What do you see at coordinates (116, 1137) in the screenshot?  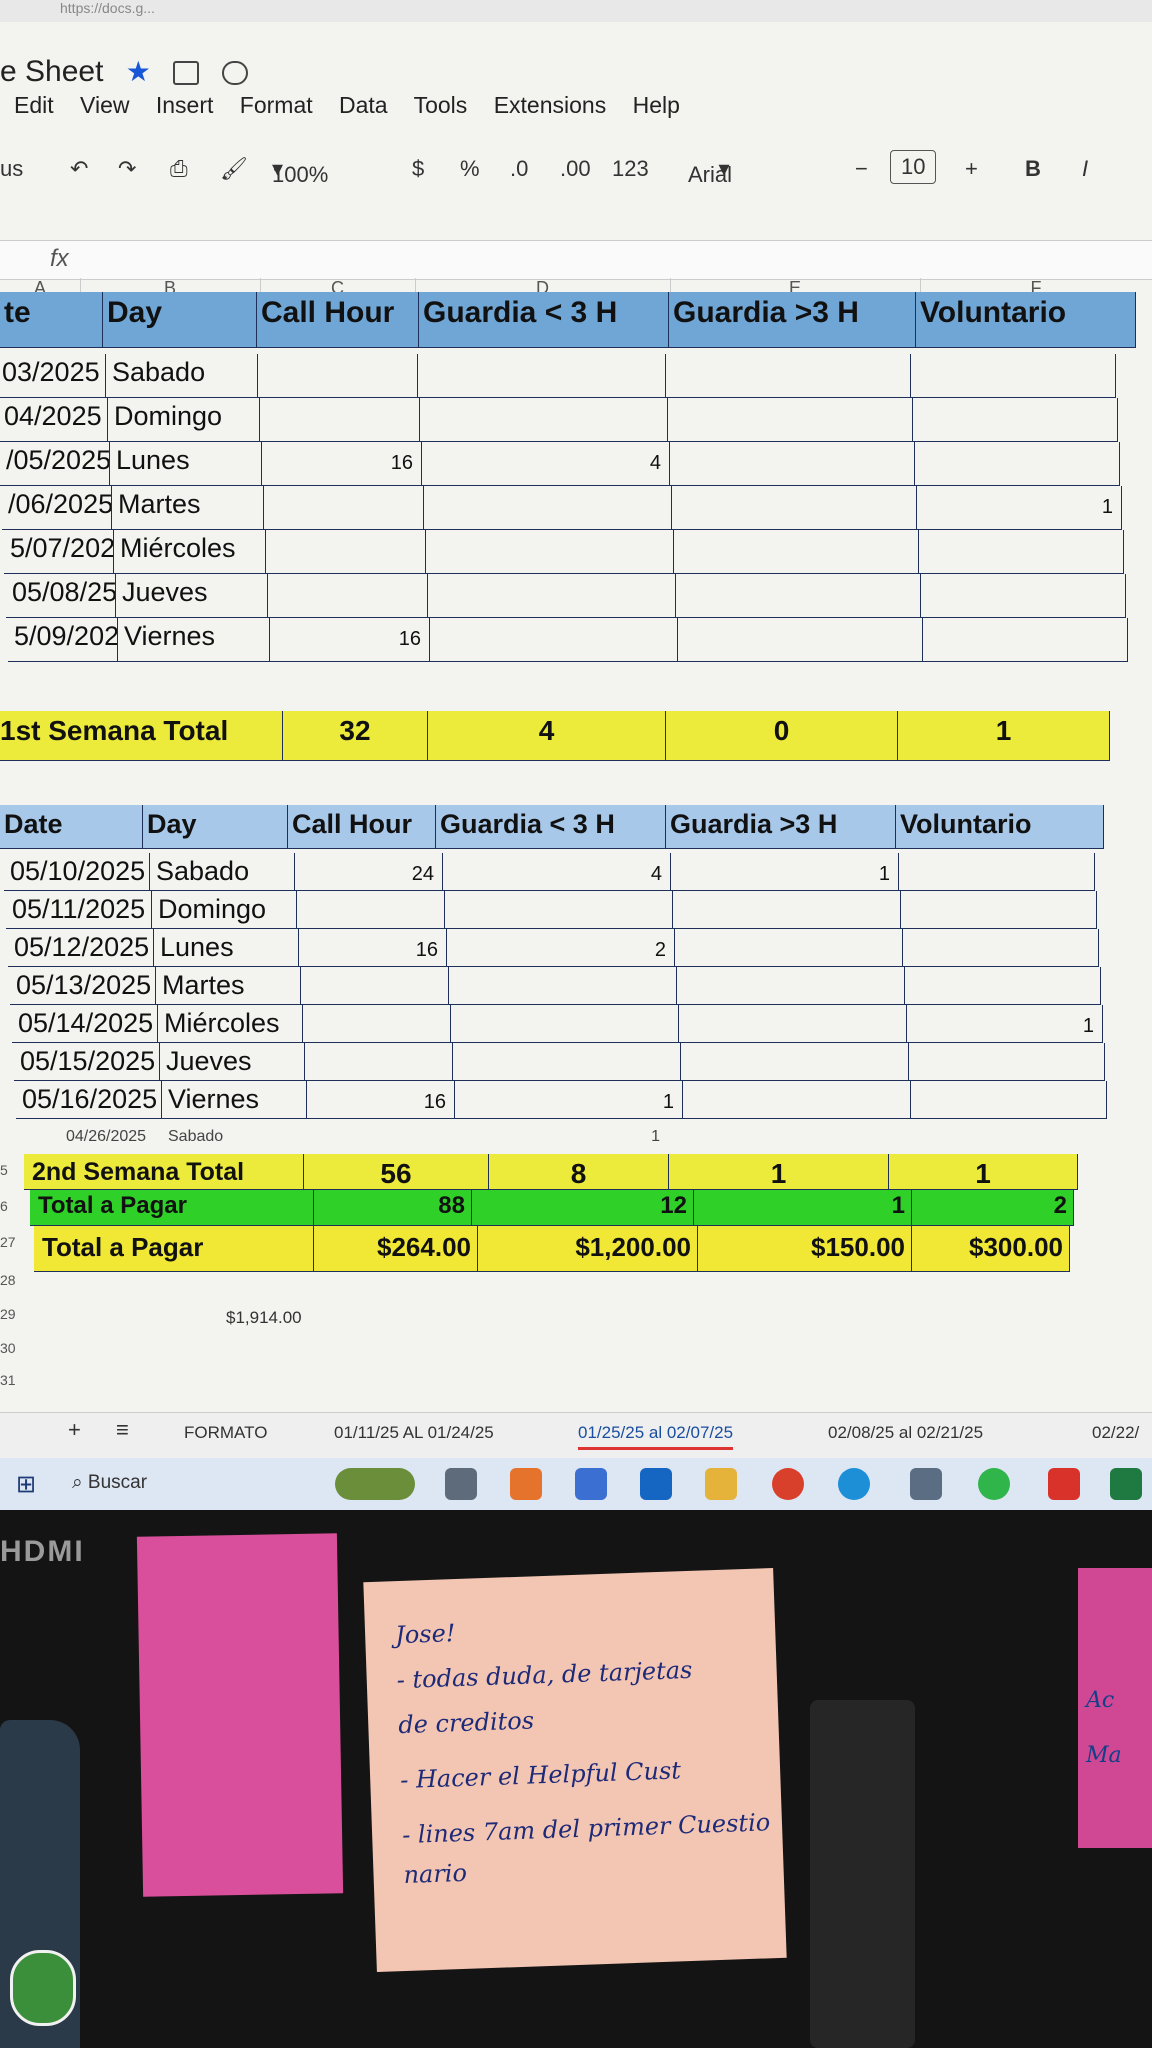 I see `extra-date: 04/26/2025` at bounding box center [116, 1137].